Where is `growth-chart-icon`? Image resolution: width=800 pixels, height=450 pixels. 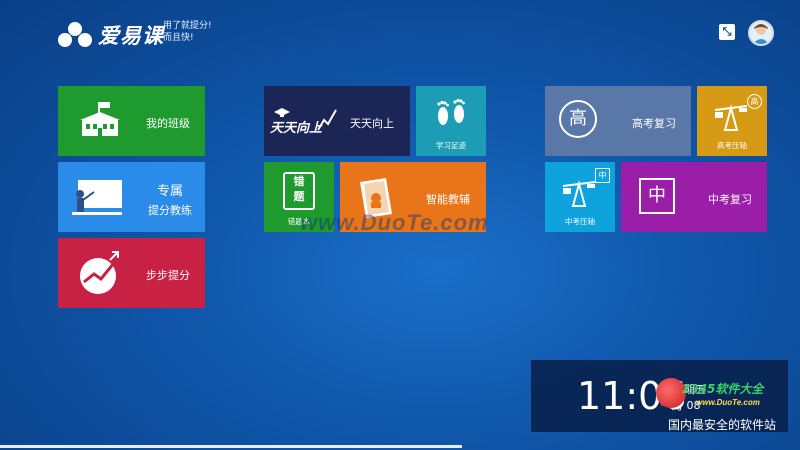 growth-chart-icon is located at coordinates (100, 272).